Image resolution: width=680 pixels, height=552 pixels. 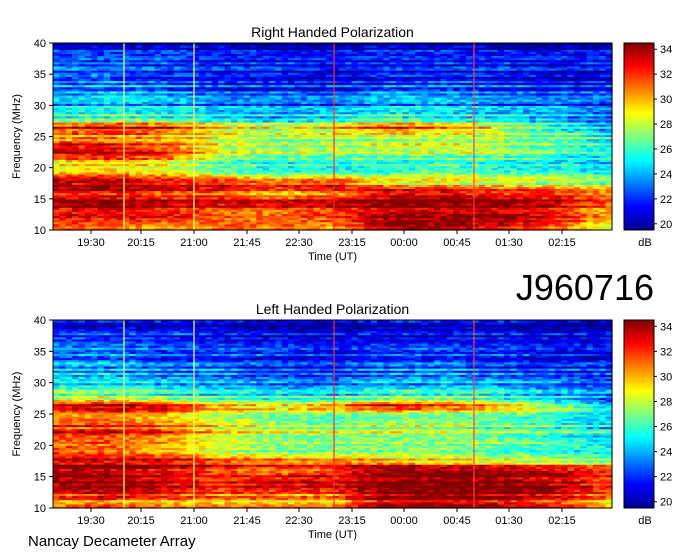 I want to click on chart-title: Right Handed Polarization, so click(x=332, y=32).